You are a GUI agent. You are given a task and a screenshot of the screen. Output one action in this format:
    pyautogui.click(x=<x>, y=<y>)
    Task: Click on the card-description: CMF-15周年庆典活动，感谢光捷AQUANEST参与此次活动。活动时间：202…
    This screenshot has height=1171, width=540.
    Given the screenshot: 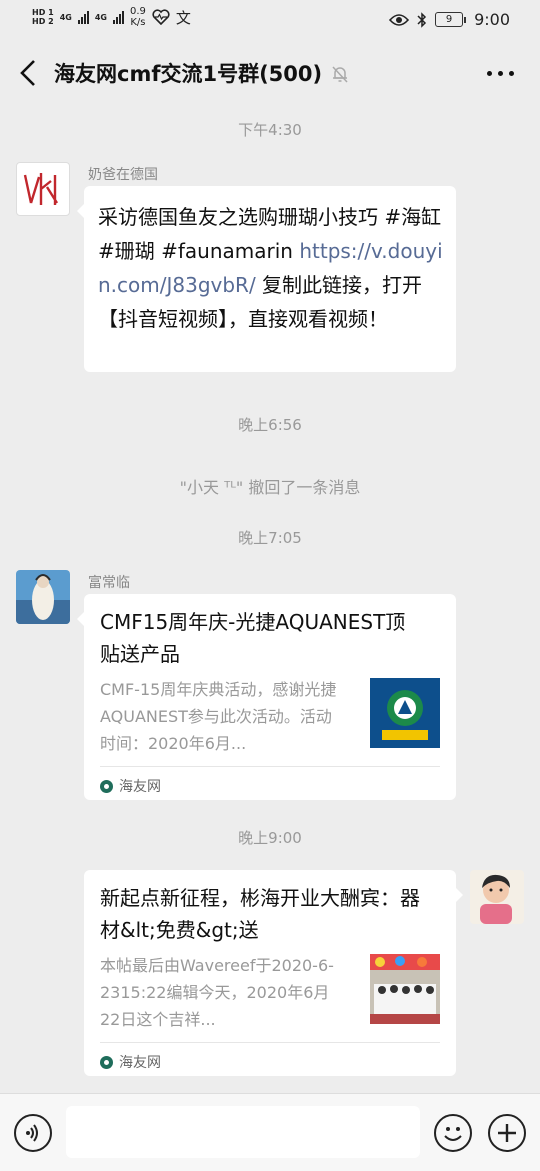 What is the action you would take?
    pyautogui.click(x=218, y=716)
    